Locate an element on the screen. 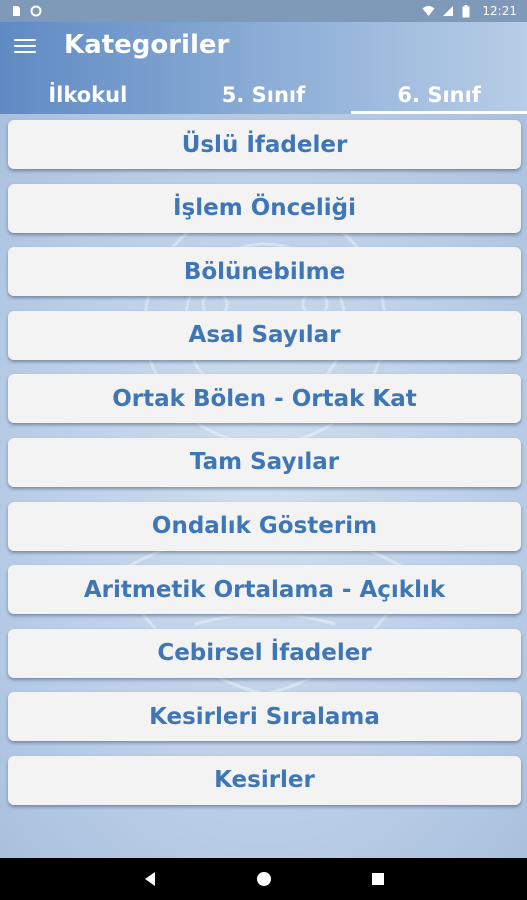 Image resolution: width=527 pixels, height=900 pixels. navigation-bar is located at coordinates (263, 879).